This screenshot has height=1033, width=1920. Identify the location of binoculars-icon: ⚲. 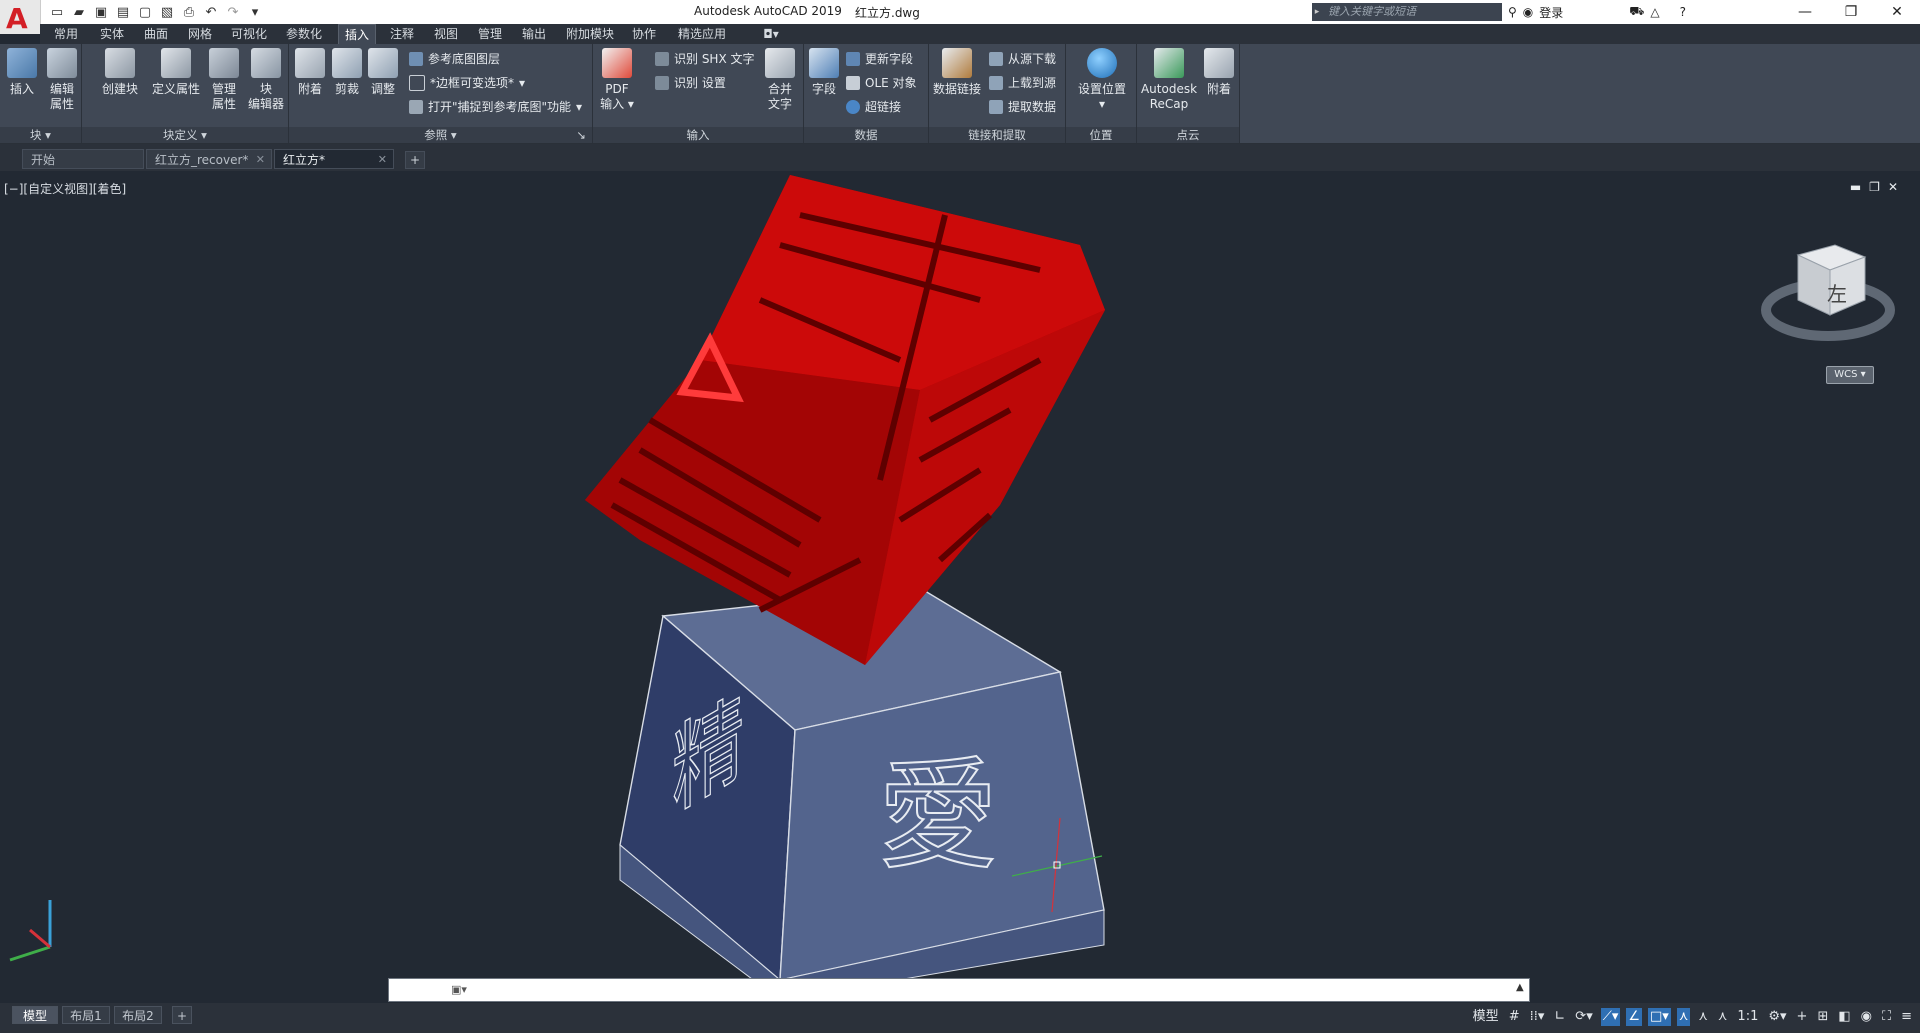
(1512, 12).